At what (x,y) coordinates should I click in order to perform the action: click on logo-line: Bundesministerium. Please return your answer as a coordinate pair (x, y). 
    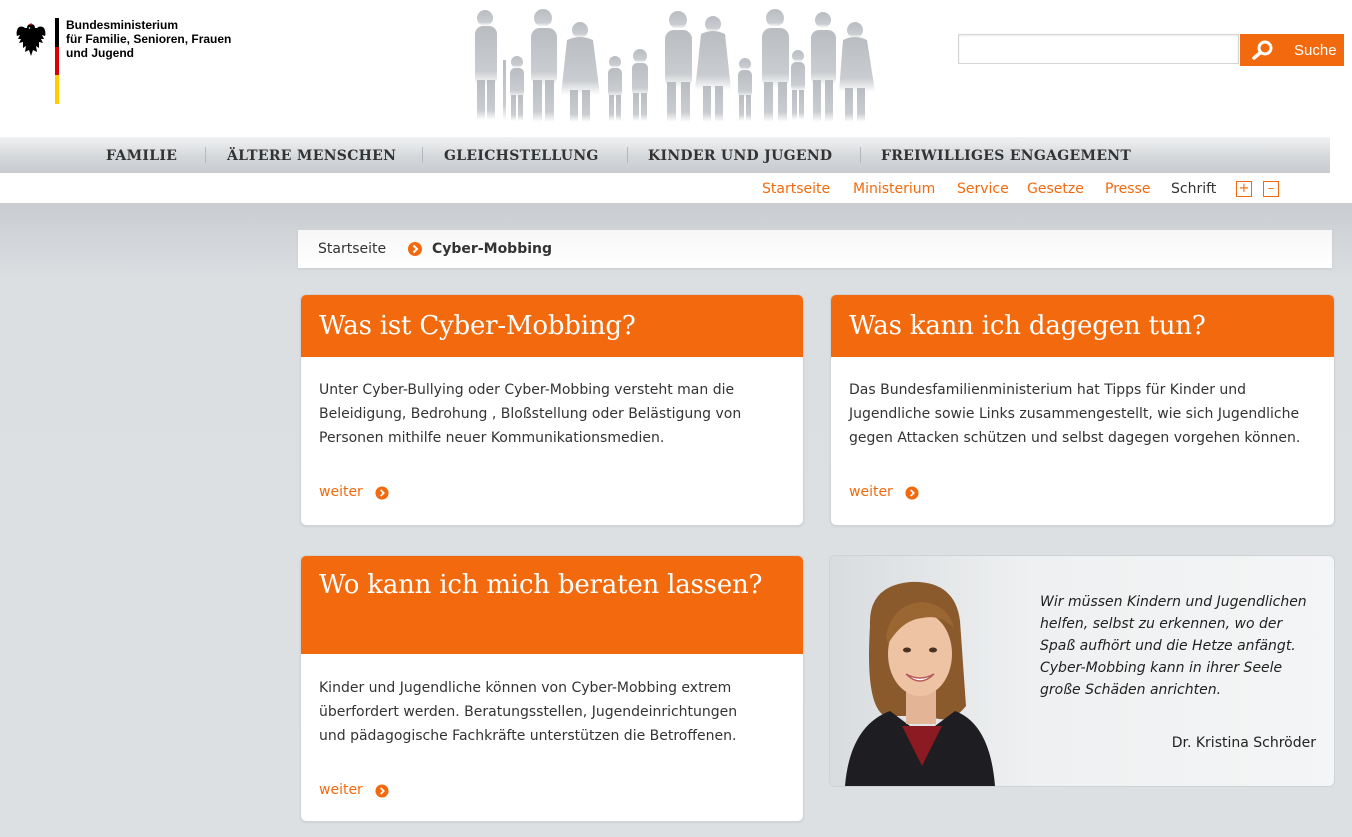
    Looking at the image, I should click on (122, 25).